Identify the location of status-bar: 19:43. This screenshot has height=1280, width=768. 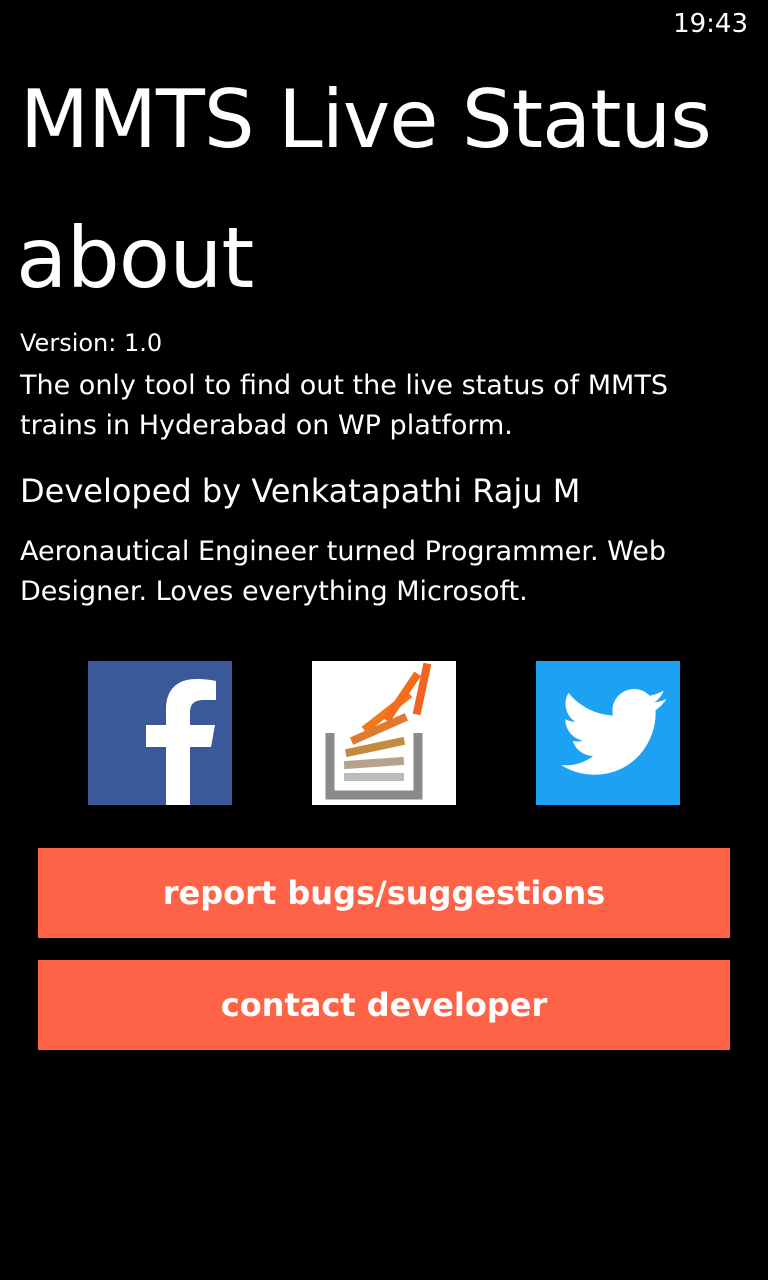
(384, 24).